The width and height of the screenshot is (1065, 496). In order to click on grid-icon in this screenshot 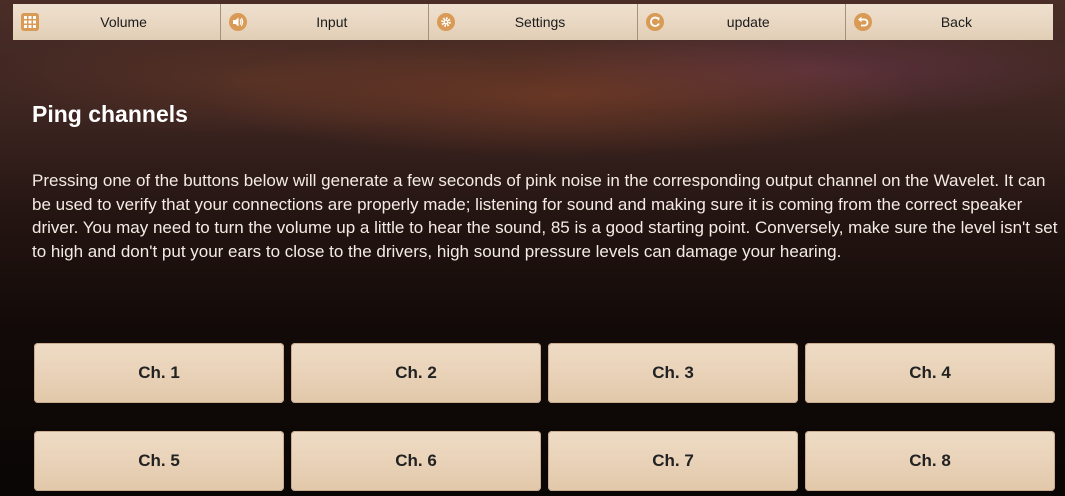, I will do `click(30, 22)`.